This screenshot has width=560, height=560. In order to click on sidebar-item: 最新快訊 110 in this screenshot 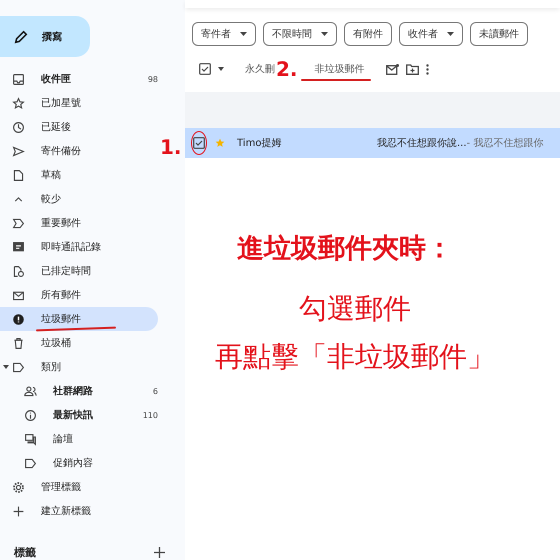, I will do `click(79, 415)`.